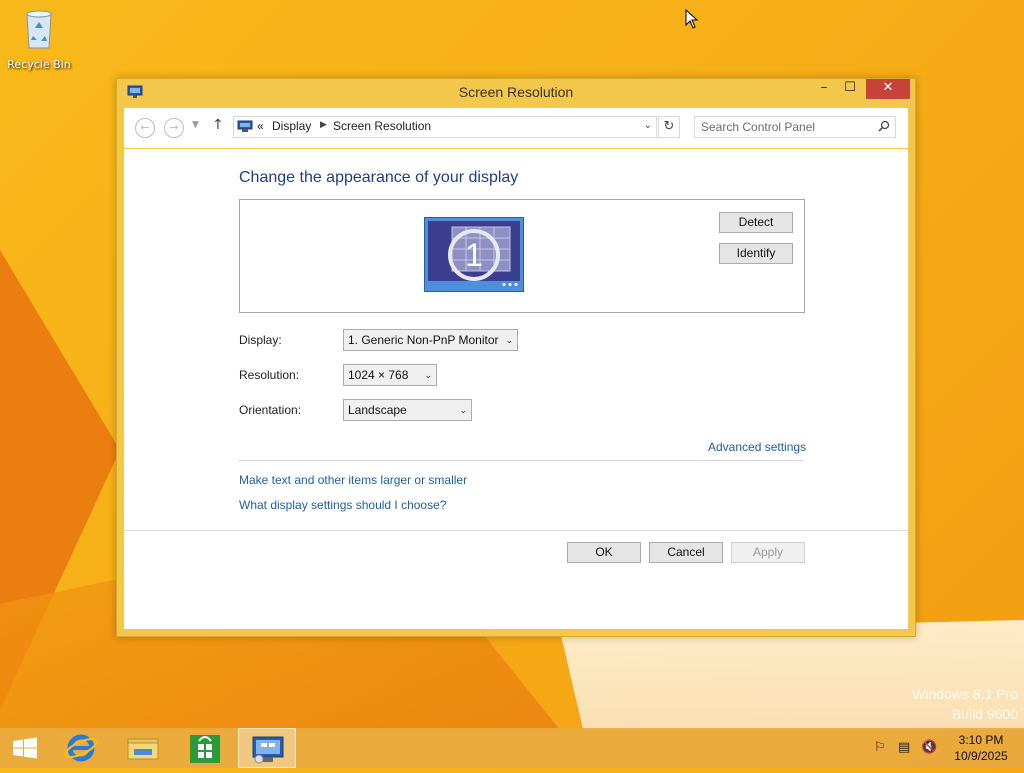 Image resolution: width=1024 pixels, height=773 pixels. What do you see at coordinates (379, 177) in the screenshot?
I see `page-title: Change the appearance of your display` at bounding box center [379, 177].